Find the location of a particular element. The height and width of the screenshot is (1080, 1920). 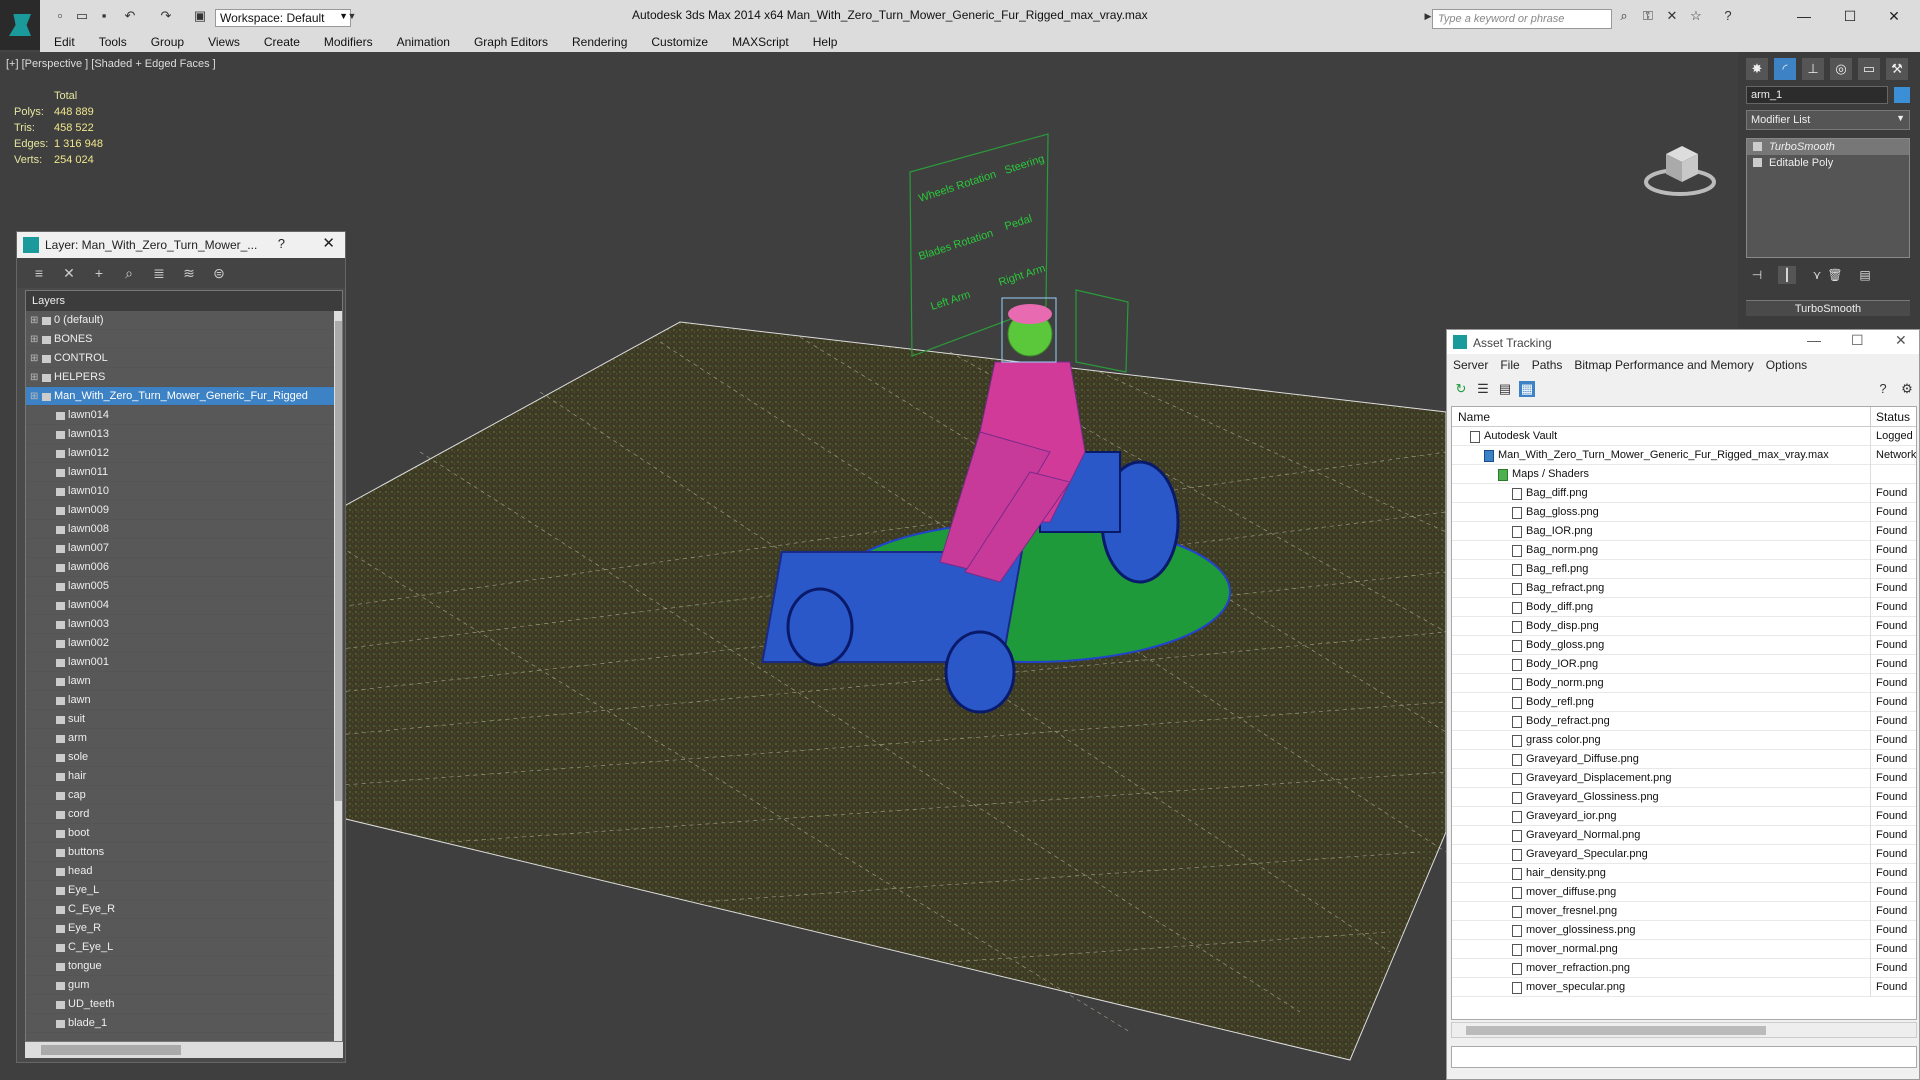

layer-row: cap is located at coordinates (184, 795).